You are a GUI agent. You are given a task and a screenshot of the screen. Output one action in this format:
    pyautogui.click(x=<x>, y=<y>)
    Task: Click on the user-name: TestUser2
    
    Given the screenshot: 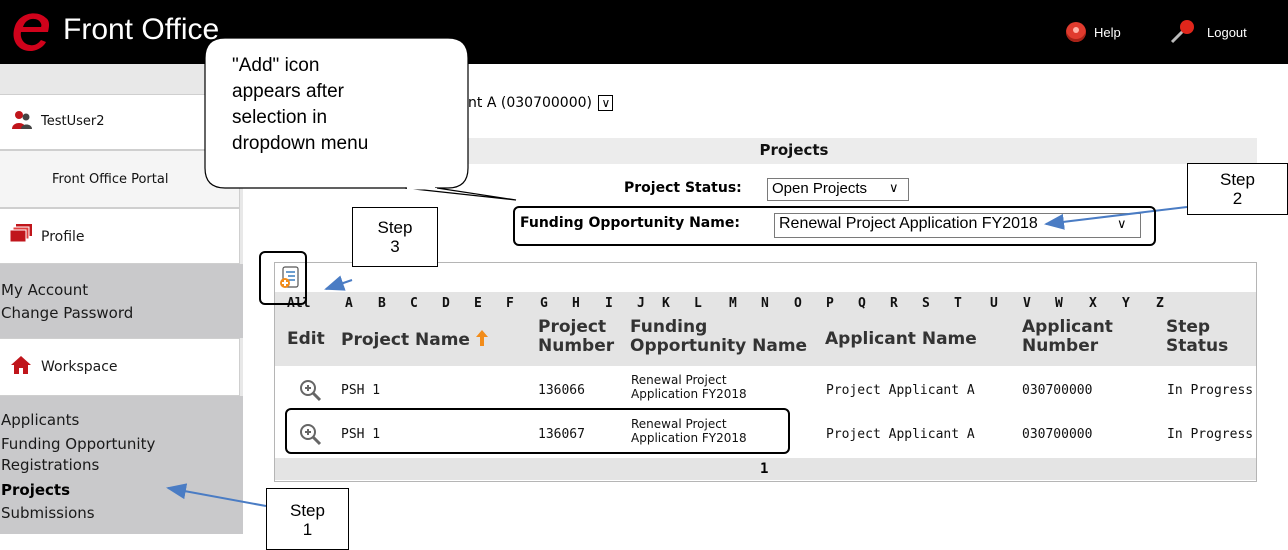 What is the action you would take?
    pyautogui.click(x=73, y=121)
    